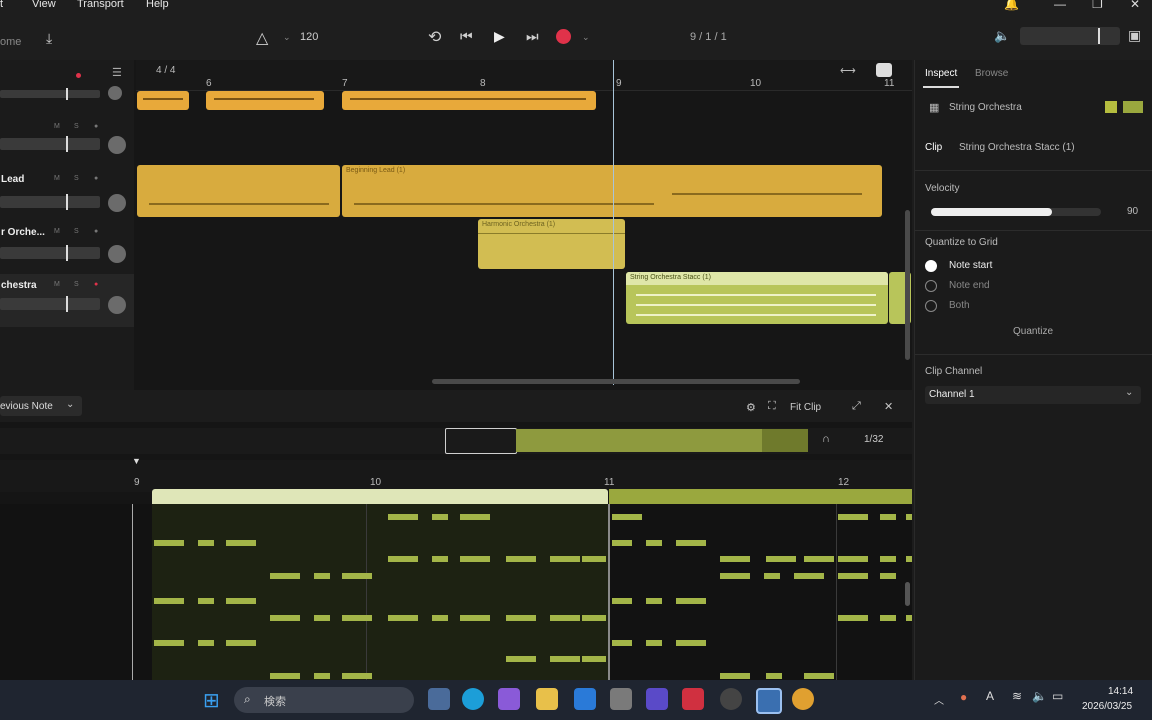 This screenshot has height=720, width=1152. What do you see at coordinates (165, 70) in the screenshot?
I see `time-signature: 4 / 4` at bounding box center [165, 70].